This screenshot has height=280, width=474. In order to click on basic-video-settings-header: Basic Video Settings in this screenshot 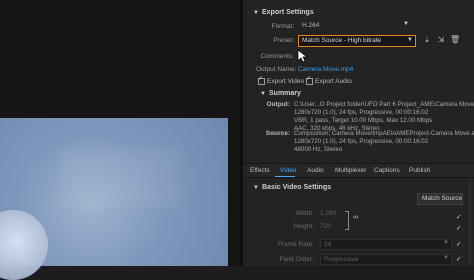, I will do `click(297, 187)`.